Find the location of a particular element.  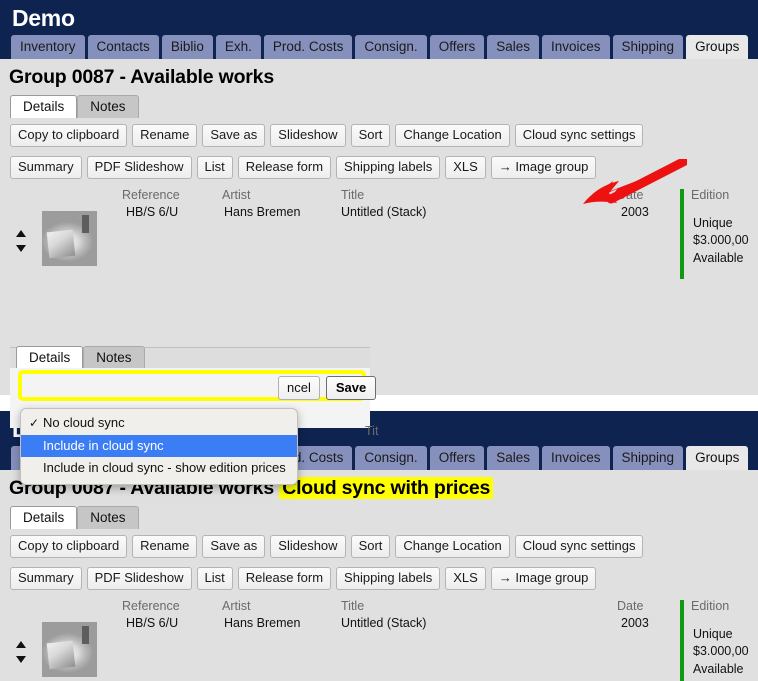

row-thumbnail-cell is located at coordinates (73, 241).